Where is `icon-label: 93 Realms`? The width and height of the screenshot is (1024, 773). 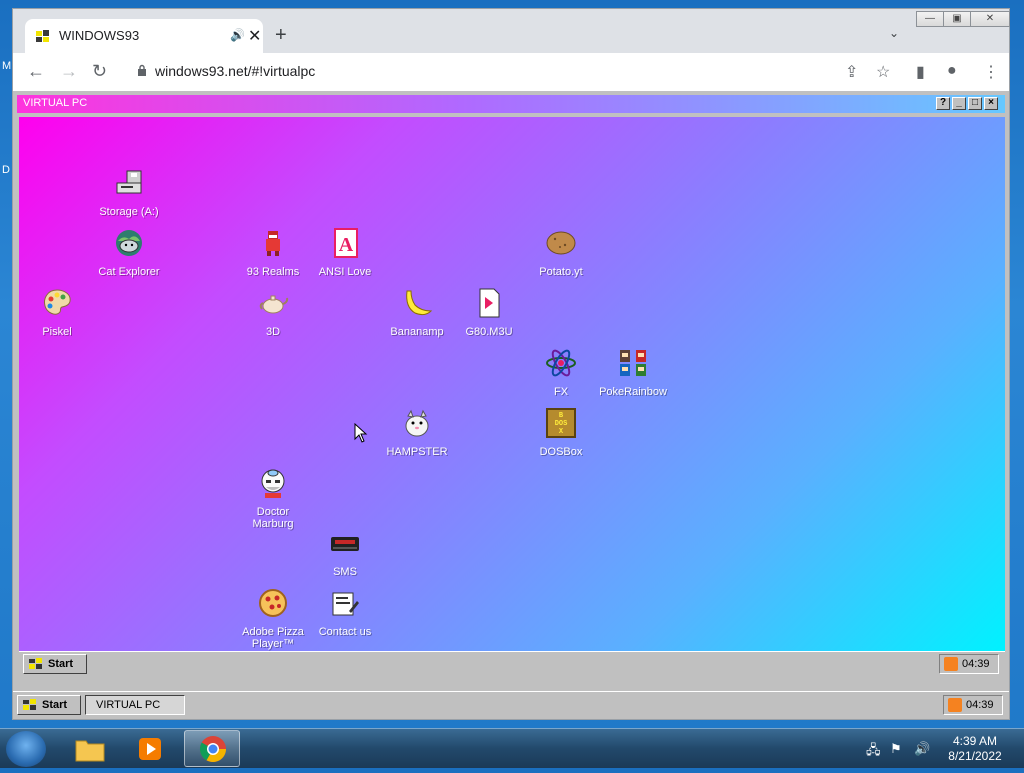
icon-label: 93 Realms is located at coordinates (273, 272).